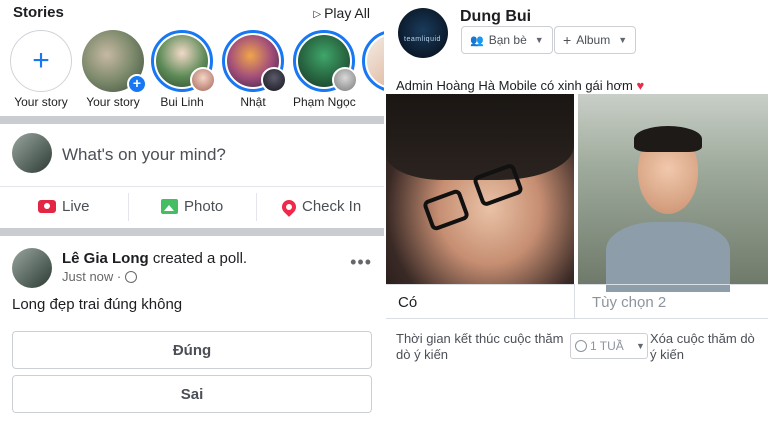 This screenshot has width=768, height=432. I want to click on poll-option-input: Tùy chọn 2, so click(674, 302).